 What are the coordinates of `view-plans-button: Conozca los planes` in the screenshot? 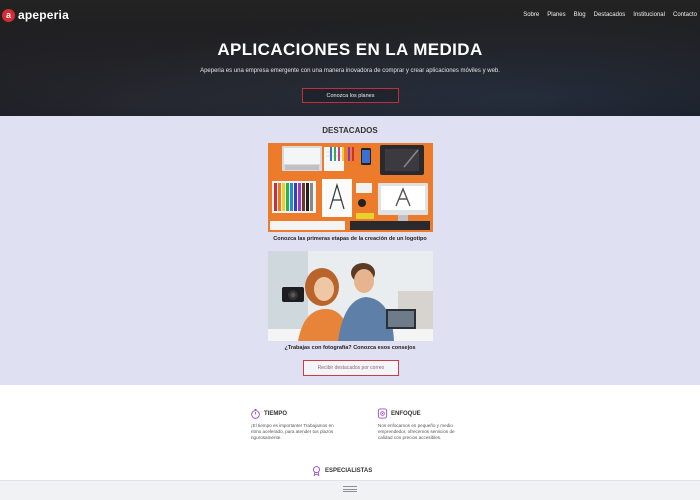 It's located at (350, 95).